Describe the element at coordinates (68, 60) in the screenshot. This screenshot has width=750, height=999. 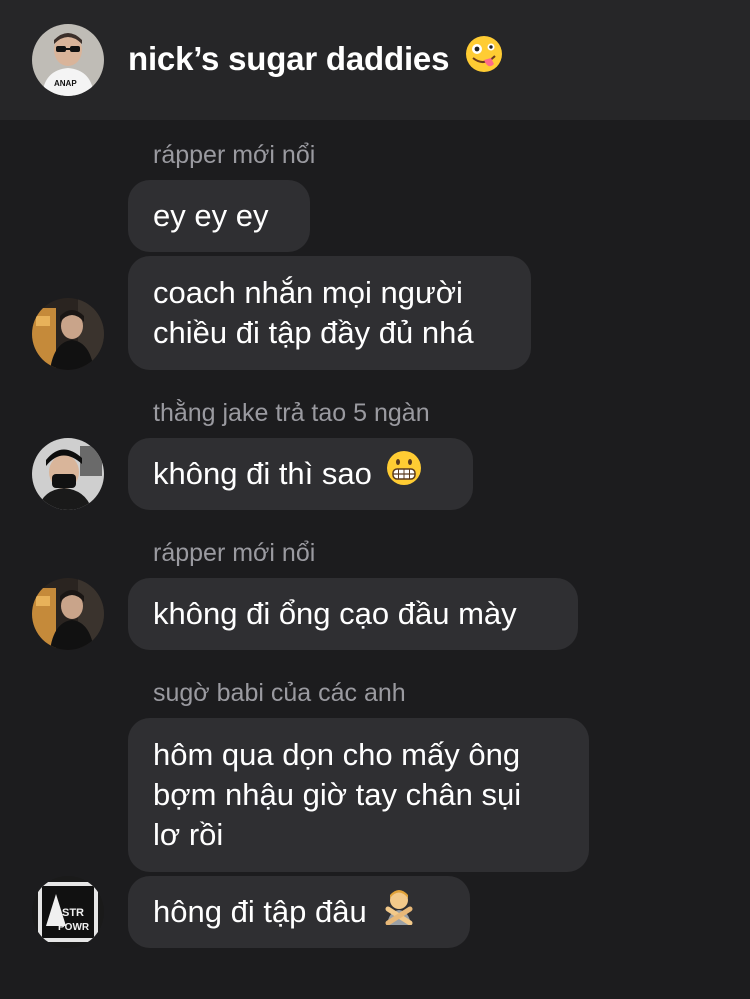
I see `group-avatar: ANAP` at that location.